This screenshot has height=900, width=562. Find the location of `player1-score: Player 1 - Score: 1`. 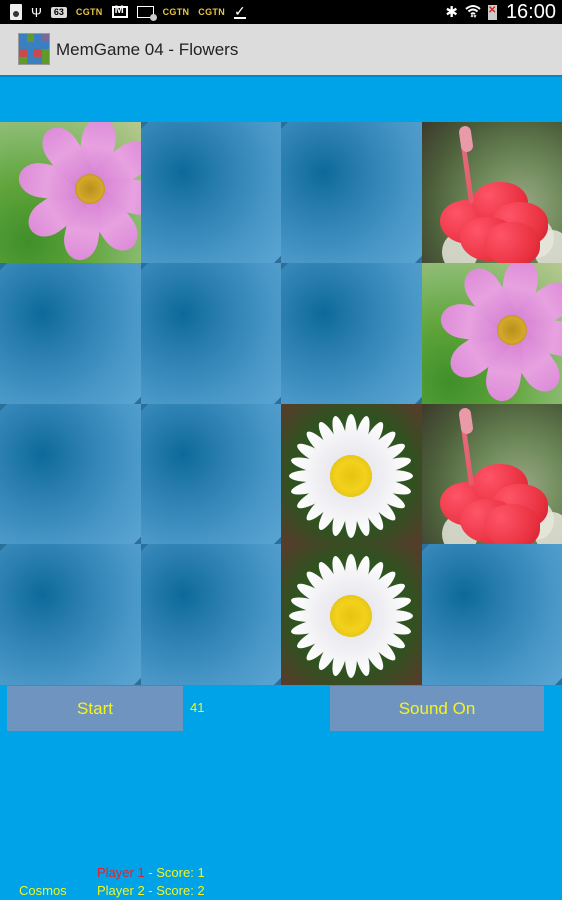

player1-score: Player 1 - Score: 1 is located at coordinates (151, 872).